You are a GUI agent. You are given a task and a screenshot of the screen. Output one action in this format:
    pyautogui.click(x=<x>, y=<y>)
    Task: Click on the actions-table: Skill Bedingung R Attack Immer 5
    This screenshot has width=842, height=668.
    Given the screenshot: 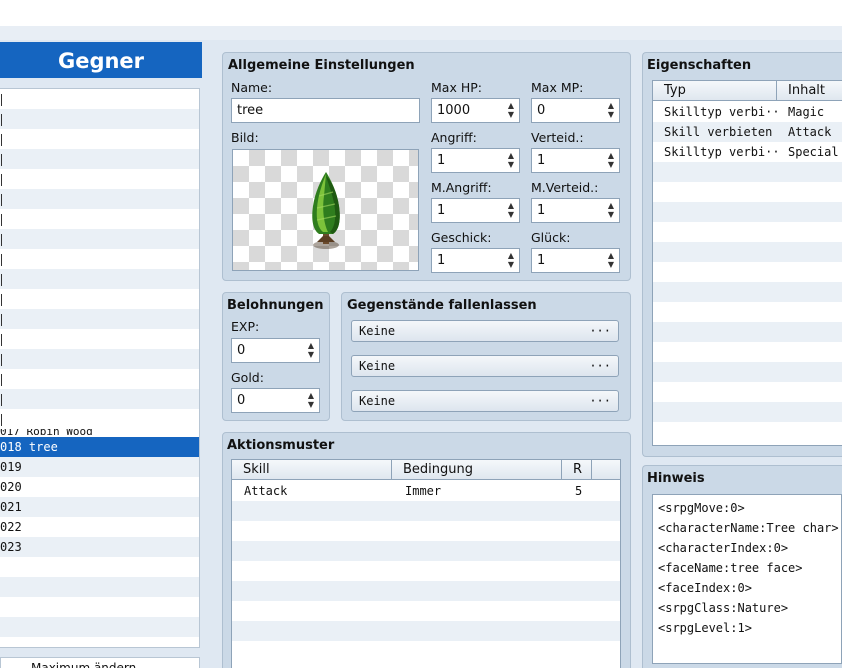 What is the action you would take?
    pyautogui.click(x=426, y=563)
    